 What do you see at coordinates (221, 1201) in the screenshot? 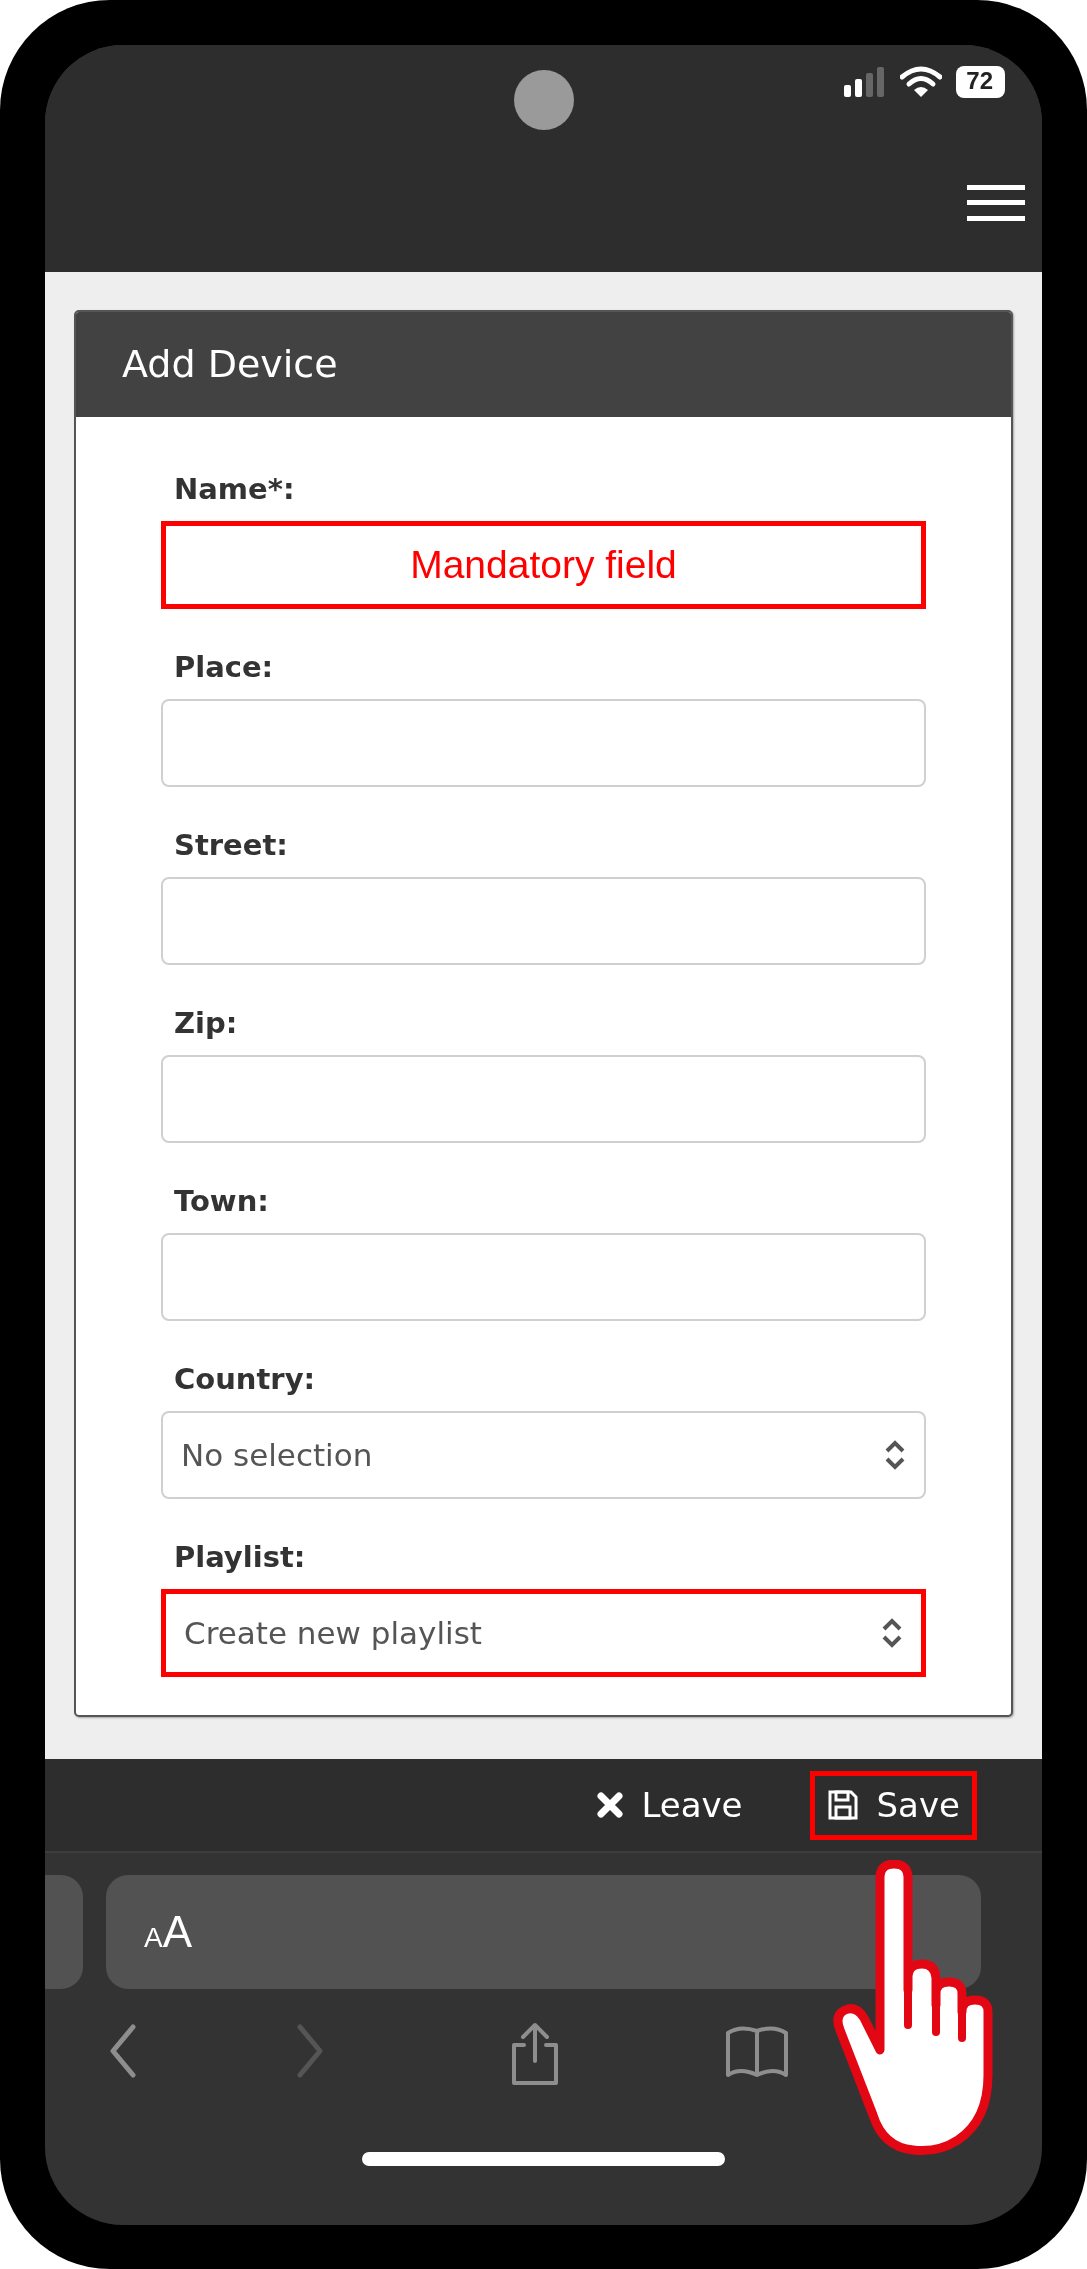
I see `field-label: Town:` at bounding box center [221, 1201].